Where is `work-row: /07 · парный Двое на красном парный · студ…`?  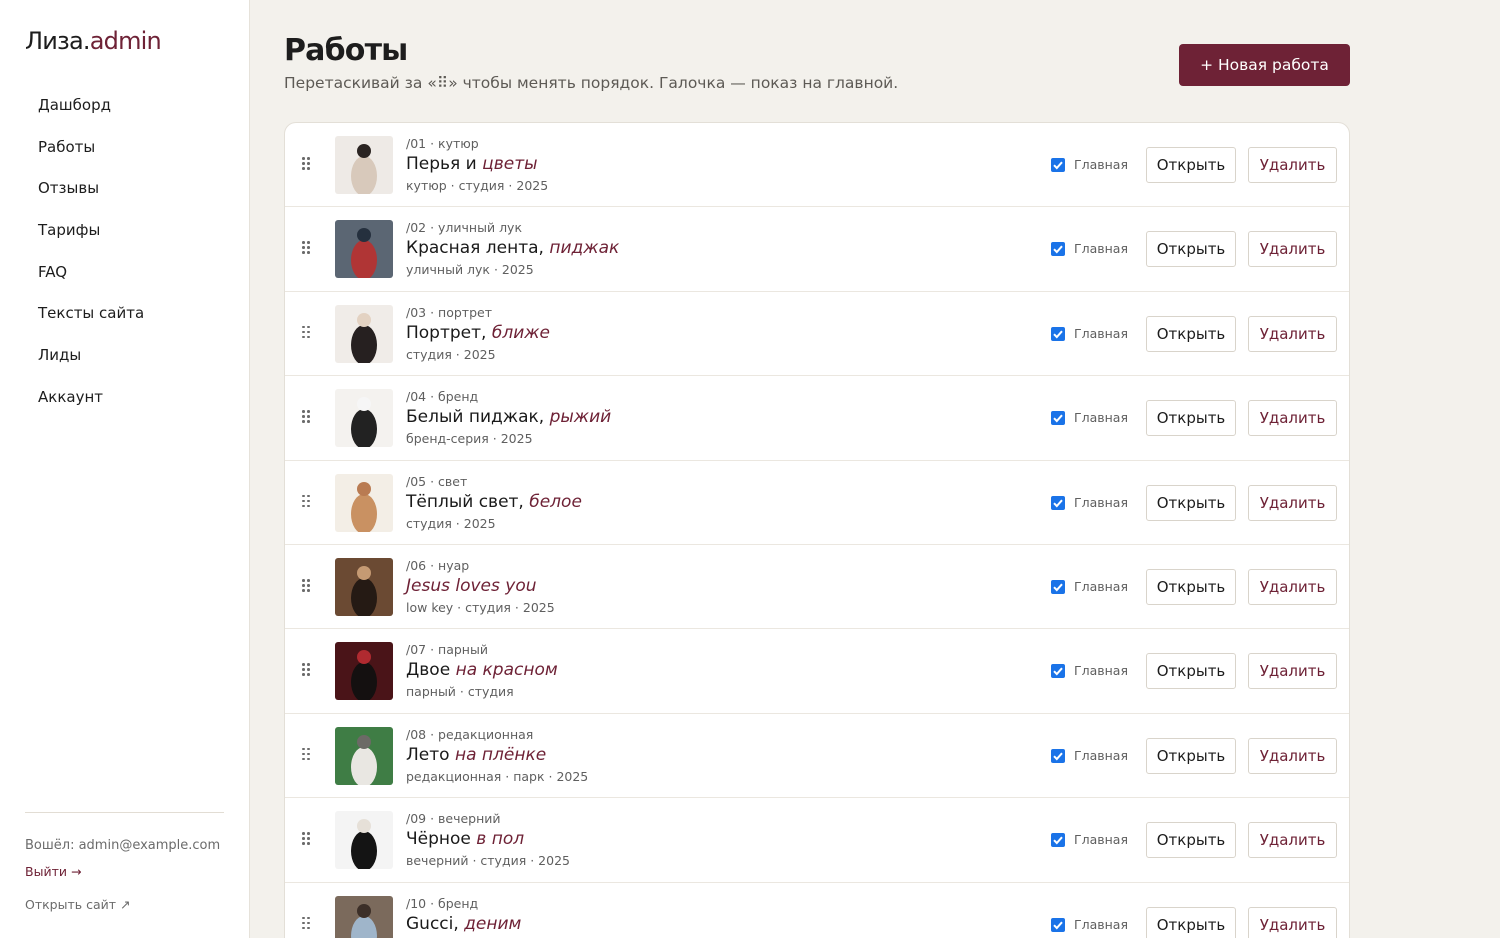
work-row: /07 · парный Двое на красном парный · студ… is located at coordinates (817, 671).